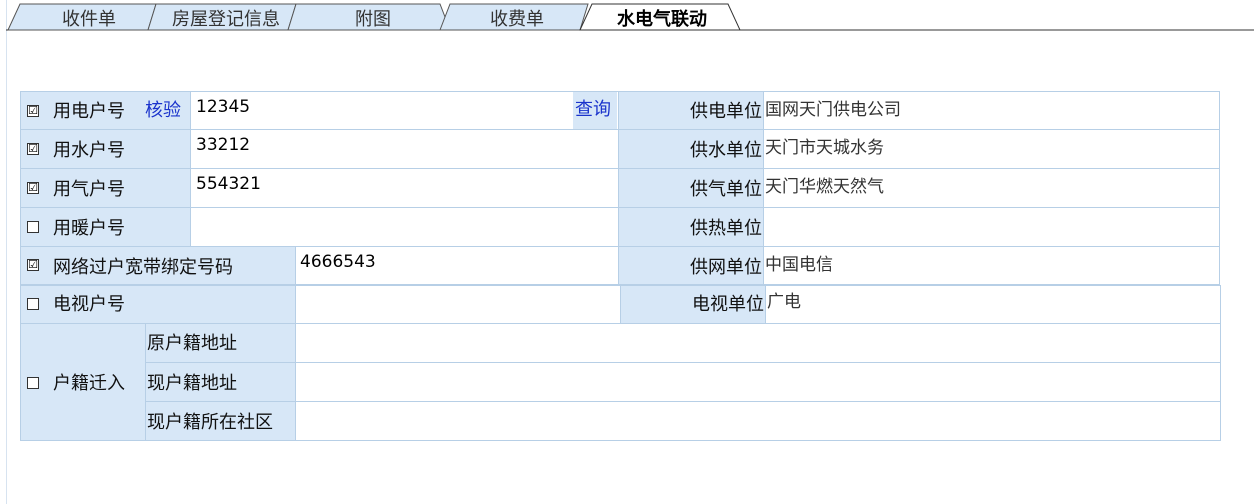 This screenshot has height=504, width=1254. I want to click on gas-label-cell: ☑ 用气户号, so click(105, 188).